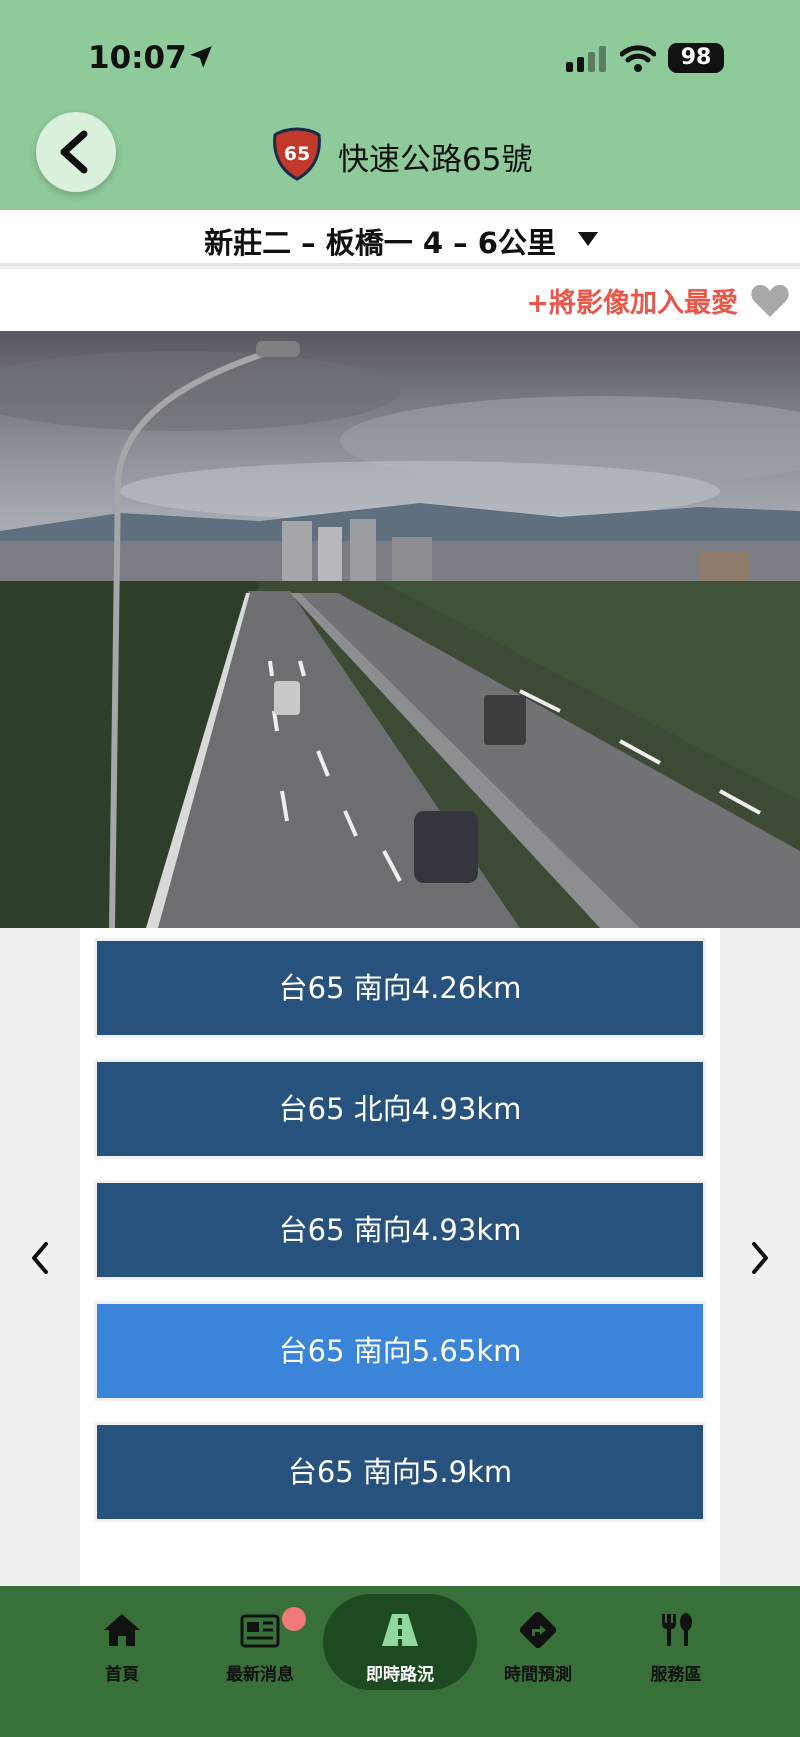  Describe the element at coordinates (137, 58) in the screenshot. I see `status-time: 10:07` at that location.